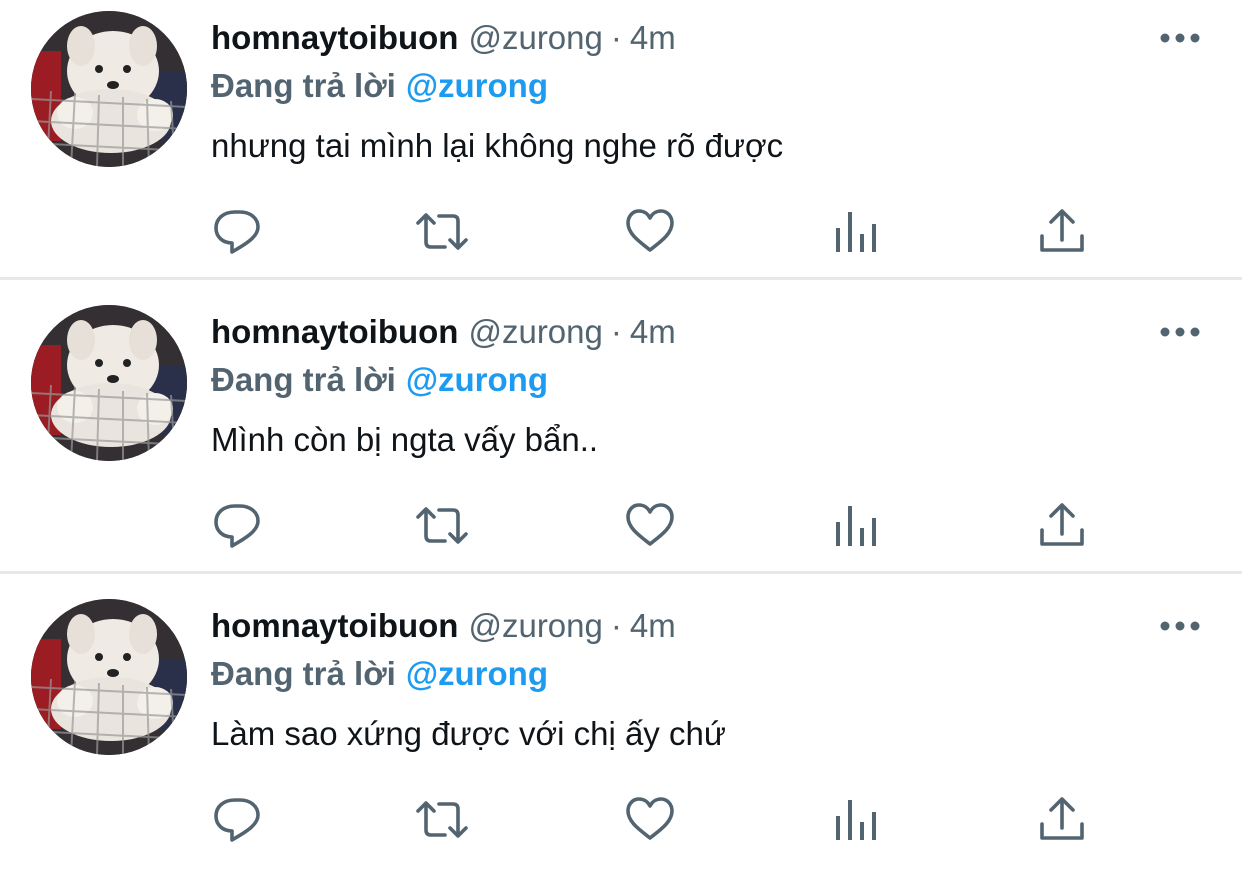 The image size is (1242, 882). What do you see at coordinates (497, 145) in the screenshot?
I see `tweet-text: nhưng tai mình lại không nghe rõ được` at bounding box center [497, 145].